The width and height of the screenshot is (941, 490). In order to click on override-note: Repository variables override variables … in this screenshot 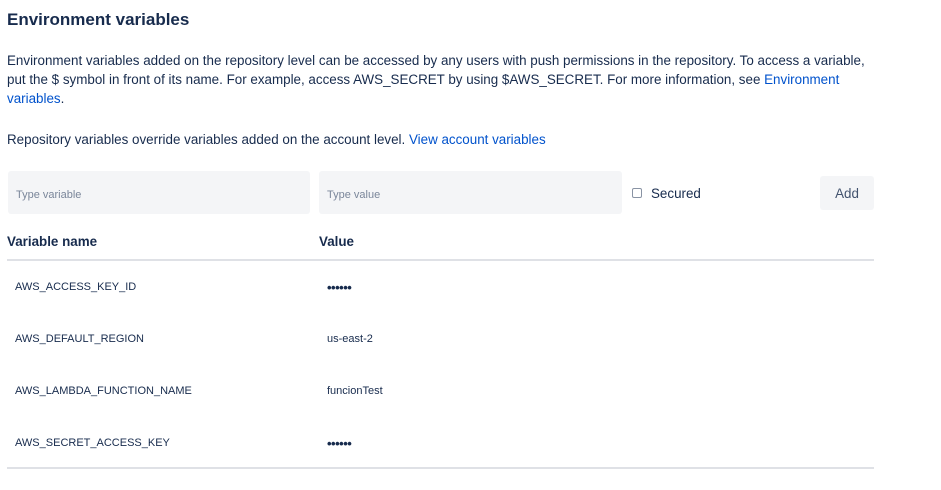, I will do `click(276, 139)`.